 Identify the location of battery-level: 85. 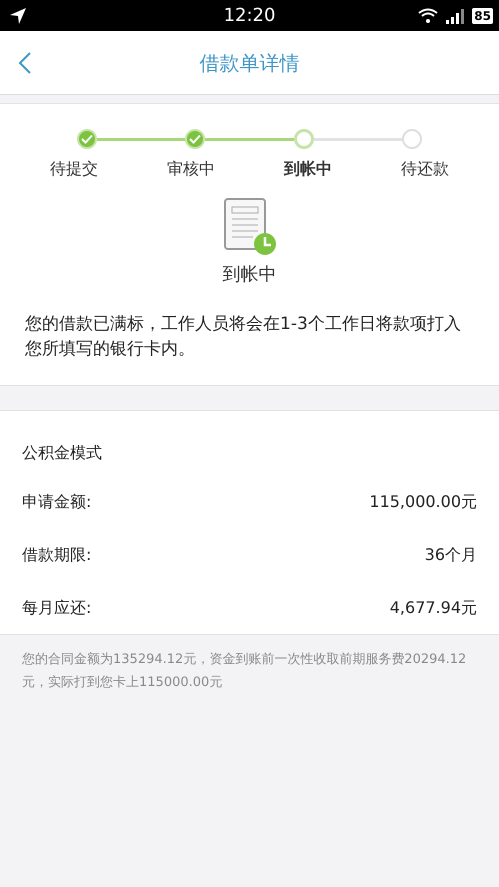
(482, 16).